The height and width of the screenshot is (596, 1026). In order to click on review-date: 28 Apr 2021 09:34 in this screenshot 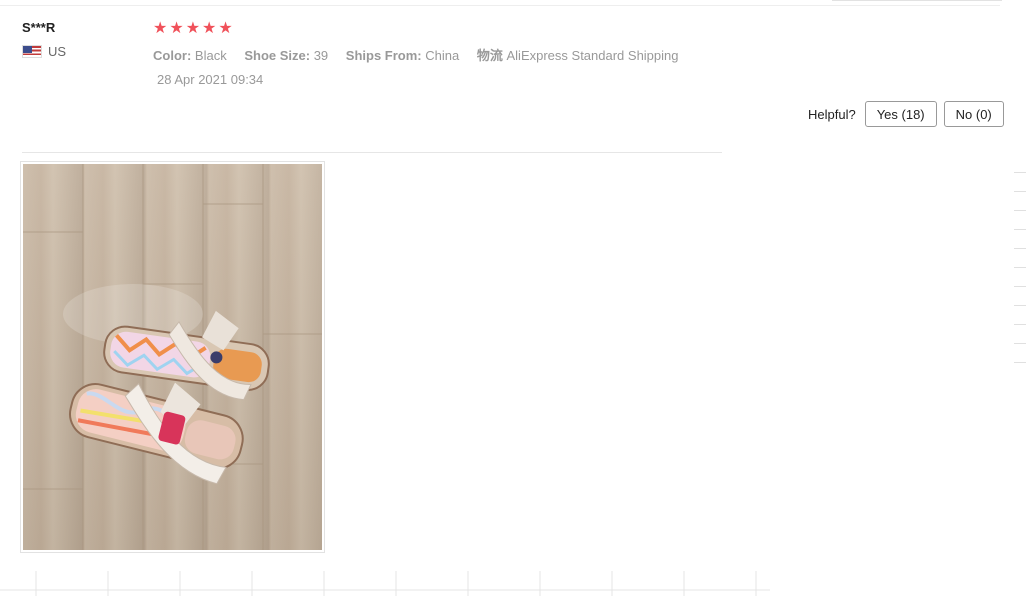, I will do `click(210, 79)`.